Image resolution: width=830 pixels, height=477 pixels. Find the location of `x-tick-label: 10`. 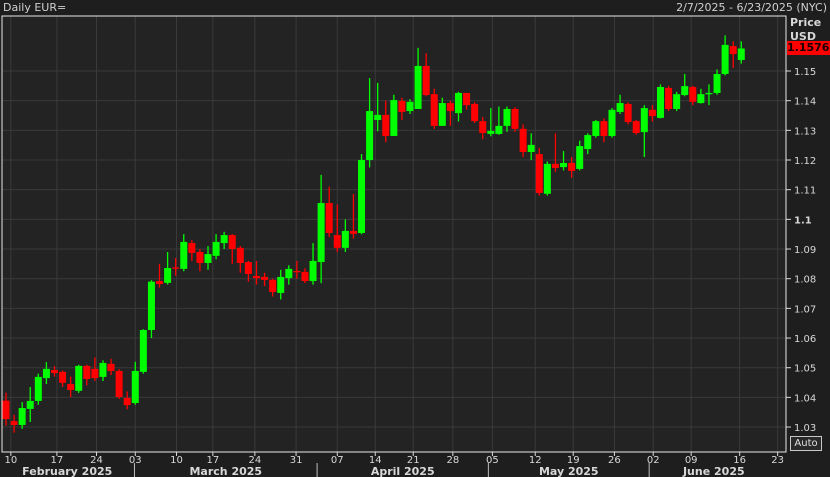

x-tick-label: 10 is located at coordinates (176, 460).